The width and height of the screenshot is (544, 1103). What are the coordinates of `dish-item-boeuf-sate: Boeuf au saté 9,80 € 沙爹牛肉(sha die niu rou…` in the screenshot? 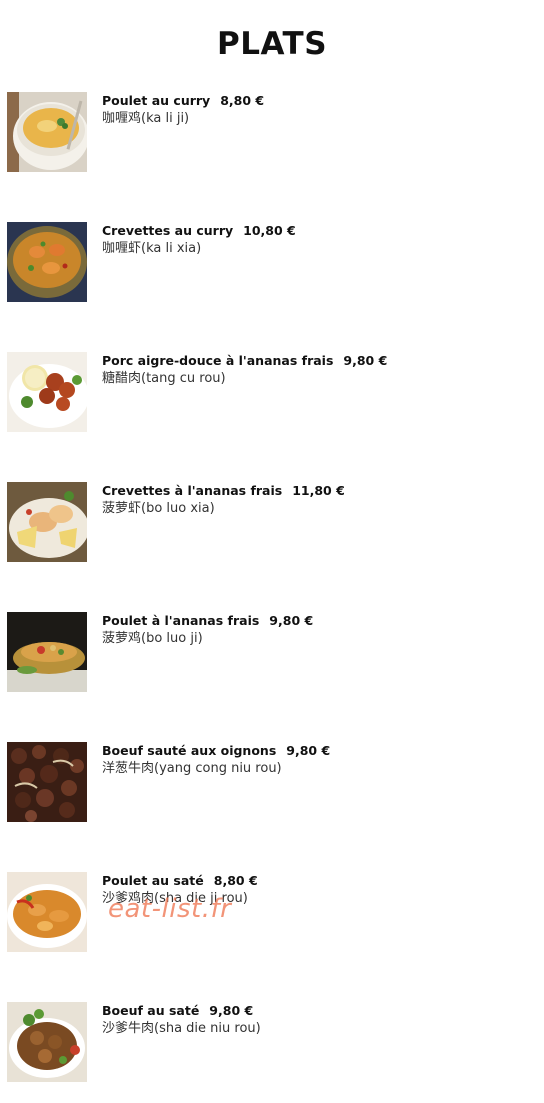 It's located at (267, 1043).